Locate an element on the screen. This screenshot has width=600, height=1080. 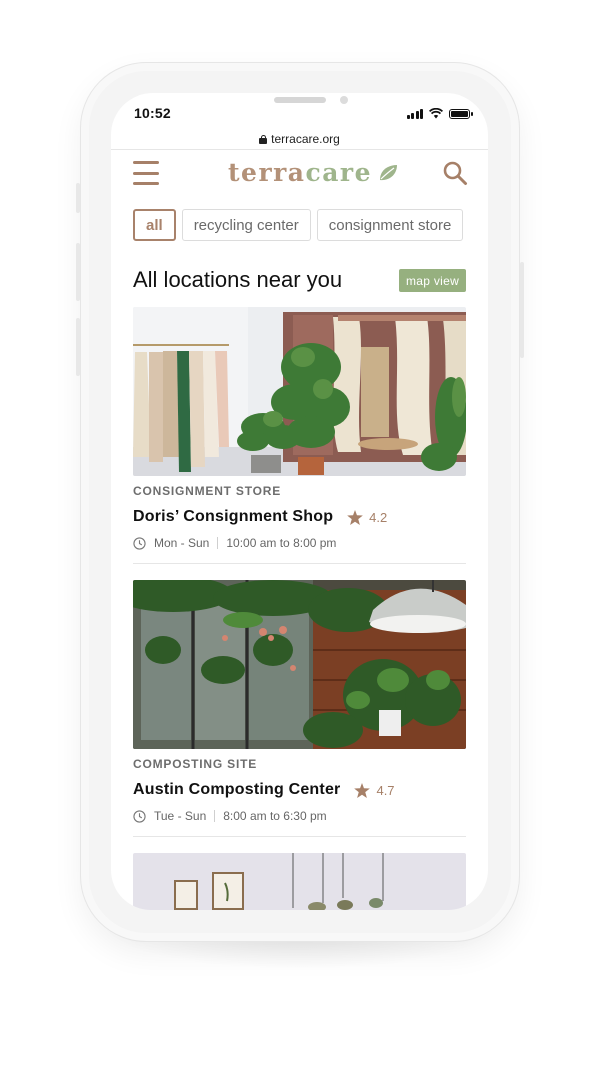
location-name: Austin Composting Center is located at coordinates (236, 790).